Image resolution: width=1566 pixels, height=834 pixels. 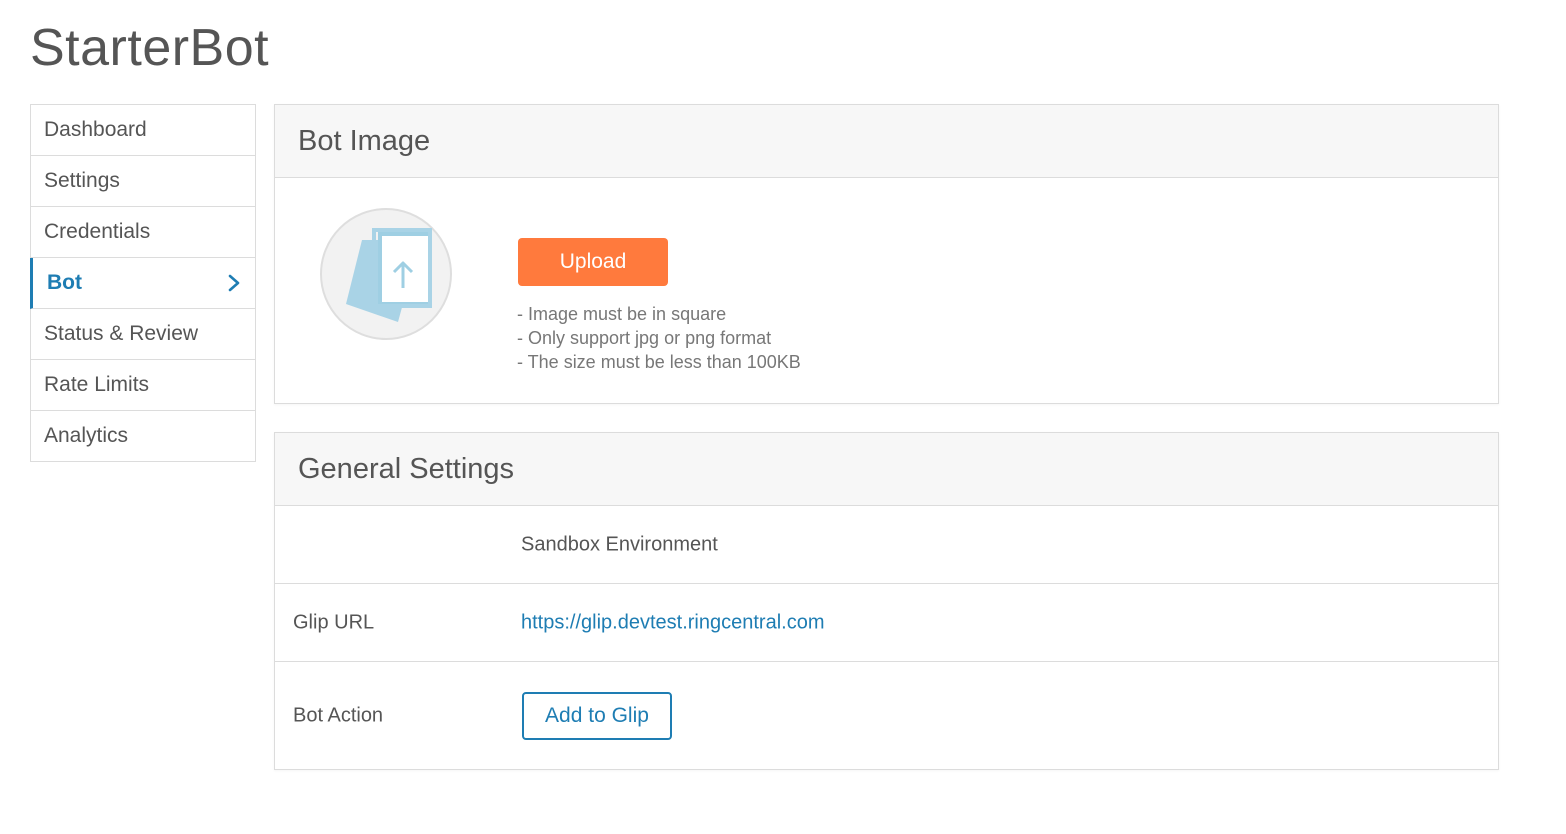 What do you see at coordinates (597, 715) in the screenshot?
I see `add-to-glip-button: Add to Glip` at bounding box center [597, 715].